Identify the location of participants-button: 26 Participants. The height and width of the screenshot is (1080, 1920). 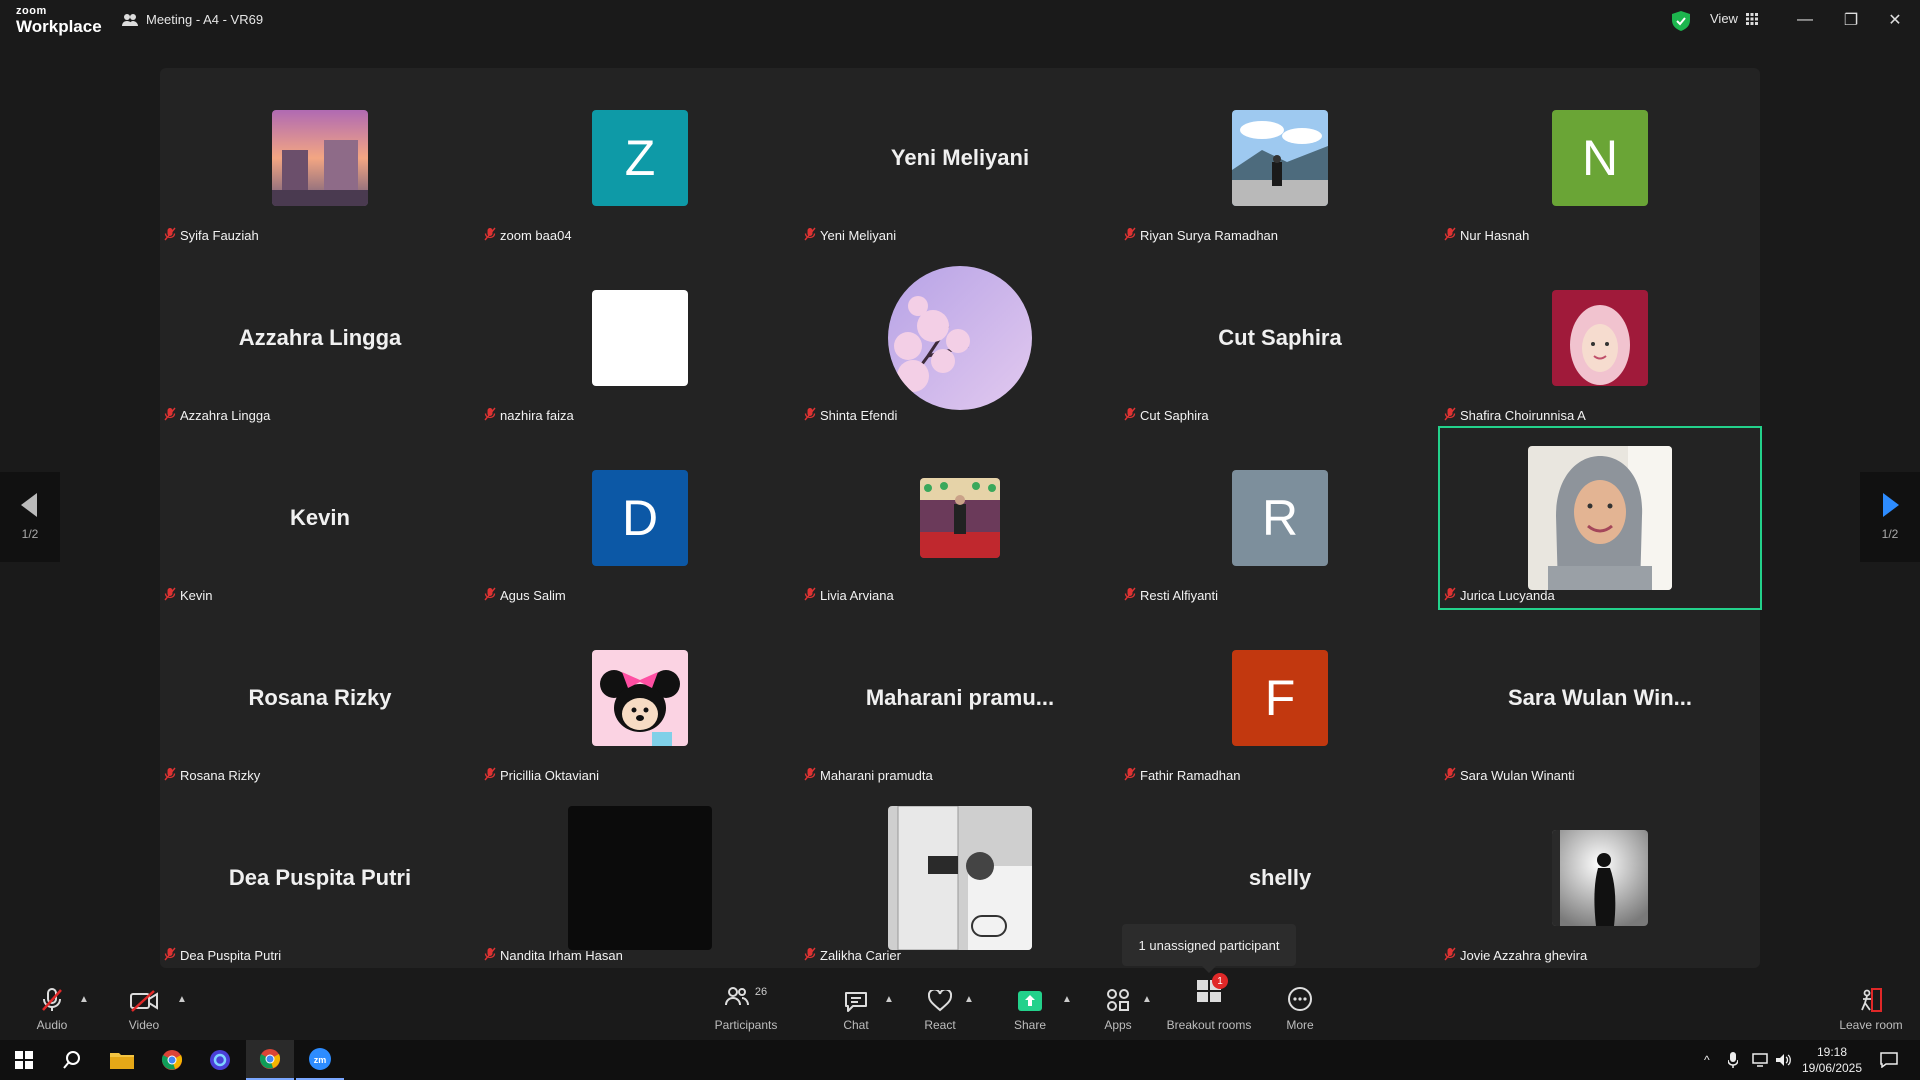
(746, 1008).